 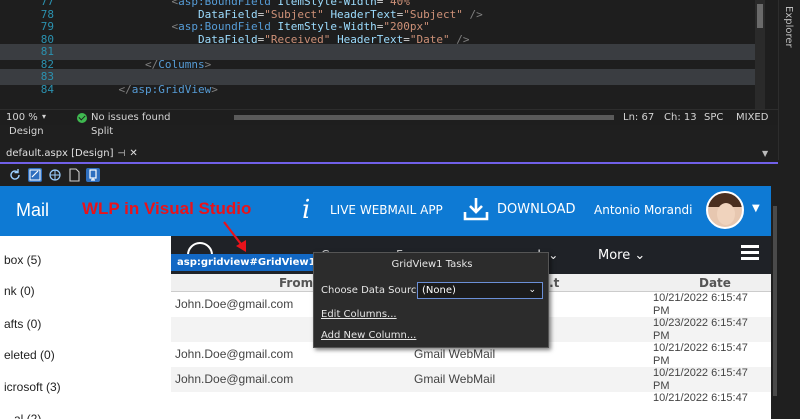 I want to click on design-view-icon, so click(x=35, y=175).